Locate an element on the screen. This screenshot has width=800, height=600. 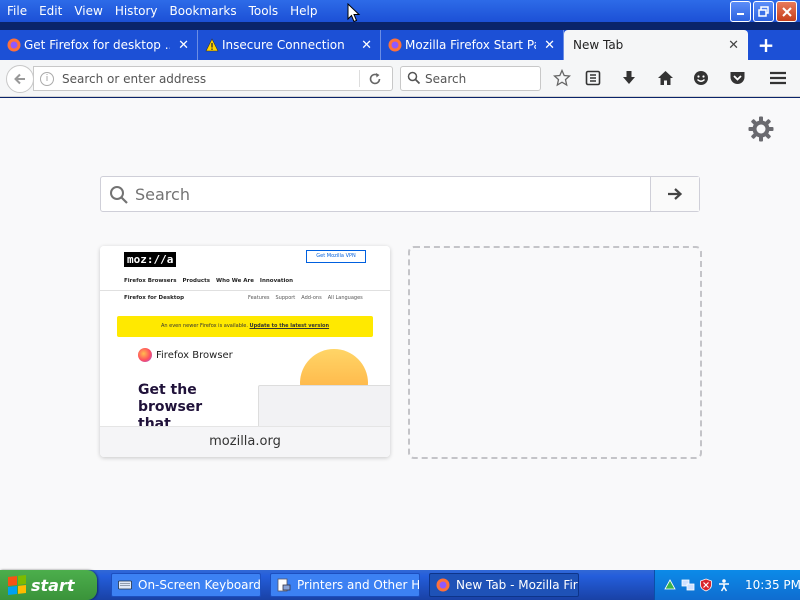
mozilla-logo: moz://a is located at coordinates (150, 259).